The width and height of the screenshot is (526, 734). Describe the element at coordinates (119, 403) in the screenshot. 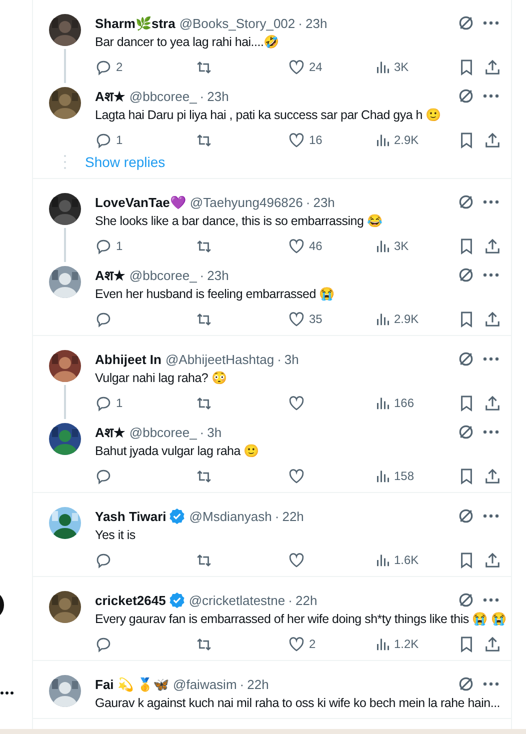

I see `reply-count: 1` at that location.